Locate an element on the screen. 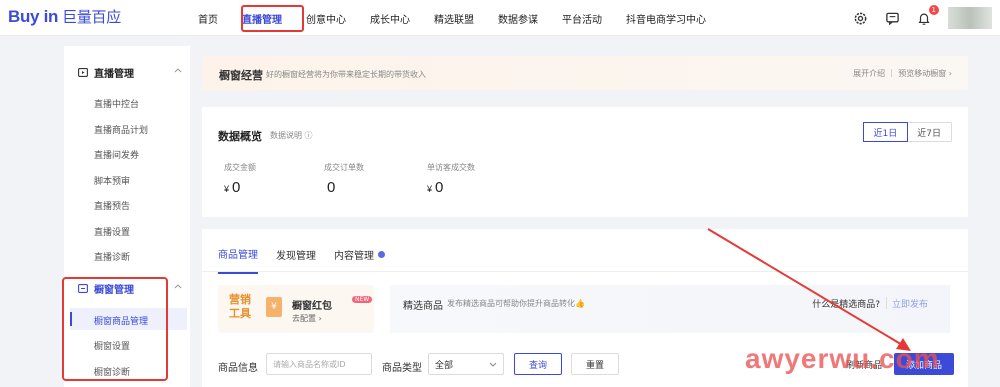  settings-icon is located at coordinates (860, 18).